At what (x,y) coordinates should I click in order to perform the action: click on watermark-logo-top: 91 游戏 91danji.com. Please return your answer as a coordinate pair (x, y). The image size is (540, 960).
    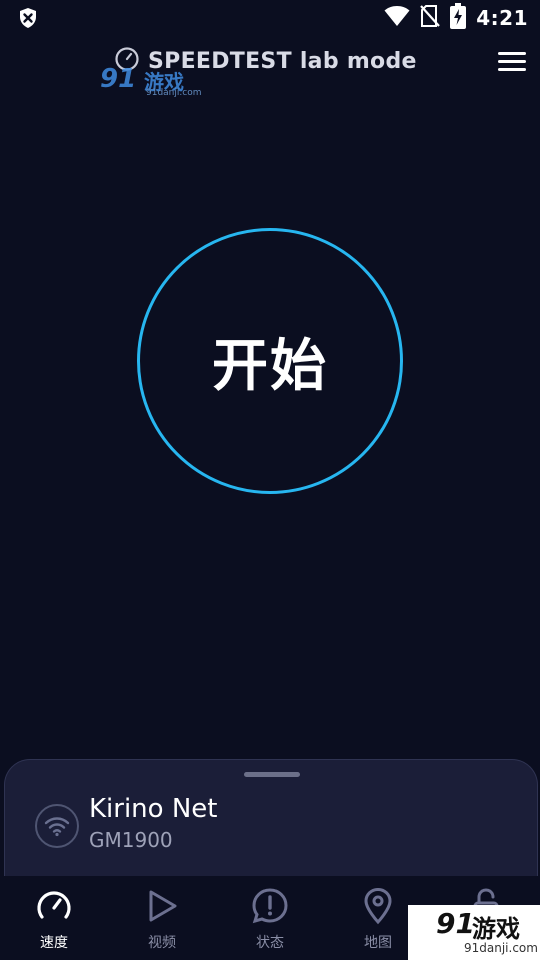
    Looking at the image, I should click on (151, 82).